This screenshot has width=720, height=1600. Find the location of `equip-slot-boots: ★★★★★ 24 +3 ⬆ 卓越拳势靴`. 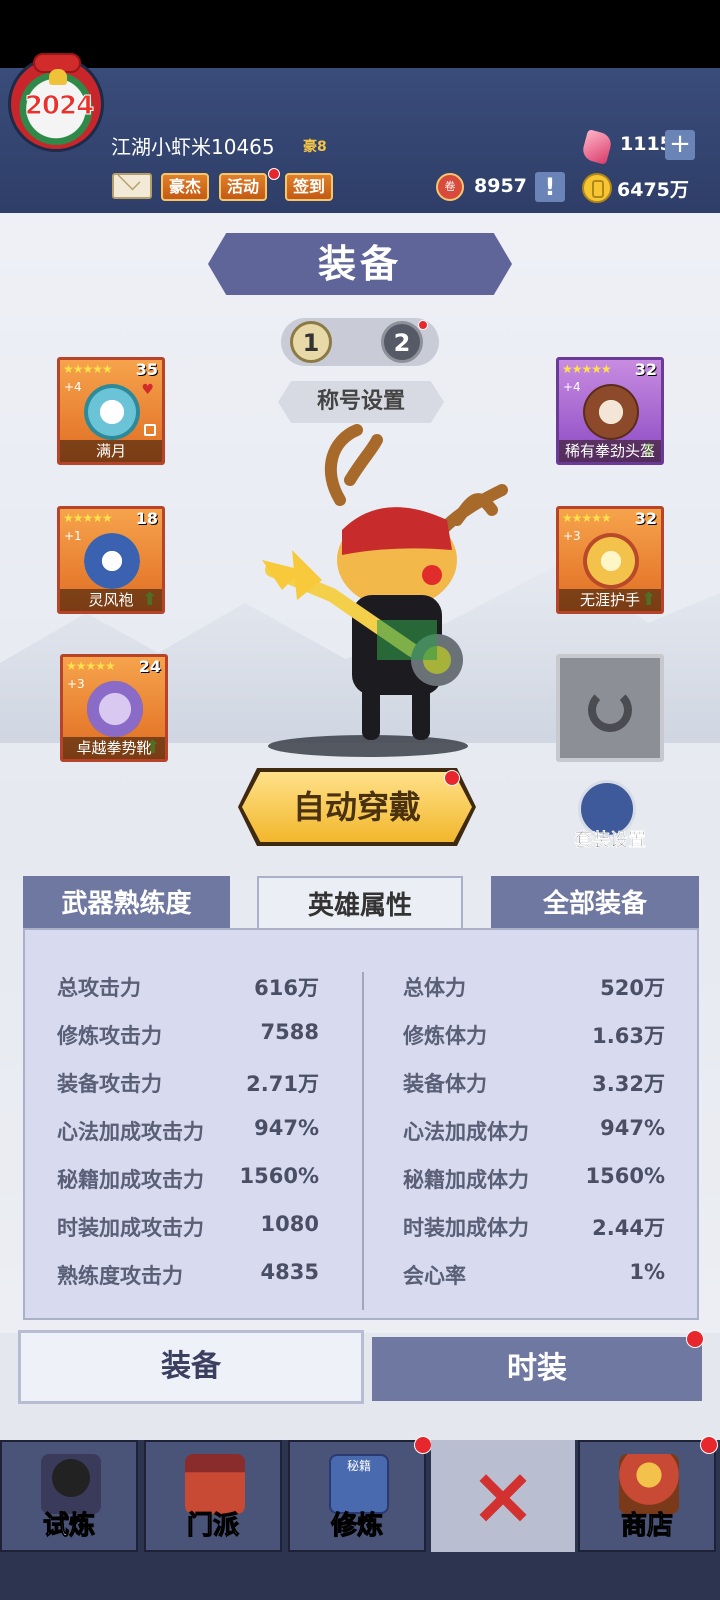

equip-slot-boots: ★★★★★ 24 +3 ⬆ 卓越拳势靴 is located at coordinates (114, 708).